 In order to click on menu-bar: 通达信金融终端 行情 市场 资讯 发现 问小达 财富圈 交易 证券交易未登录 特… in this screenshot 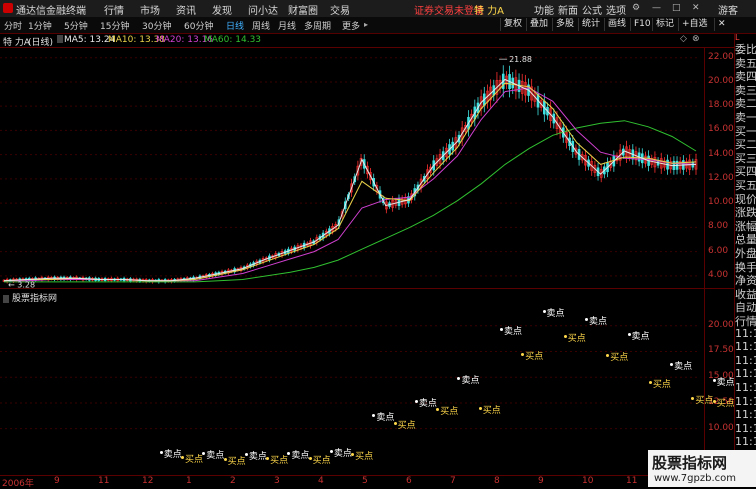, I will do `click(378, 9)`.